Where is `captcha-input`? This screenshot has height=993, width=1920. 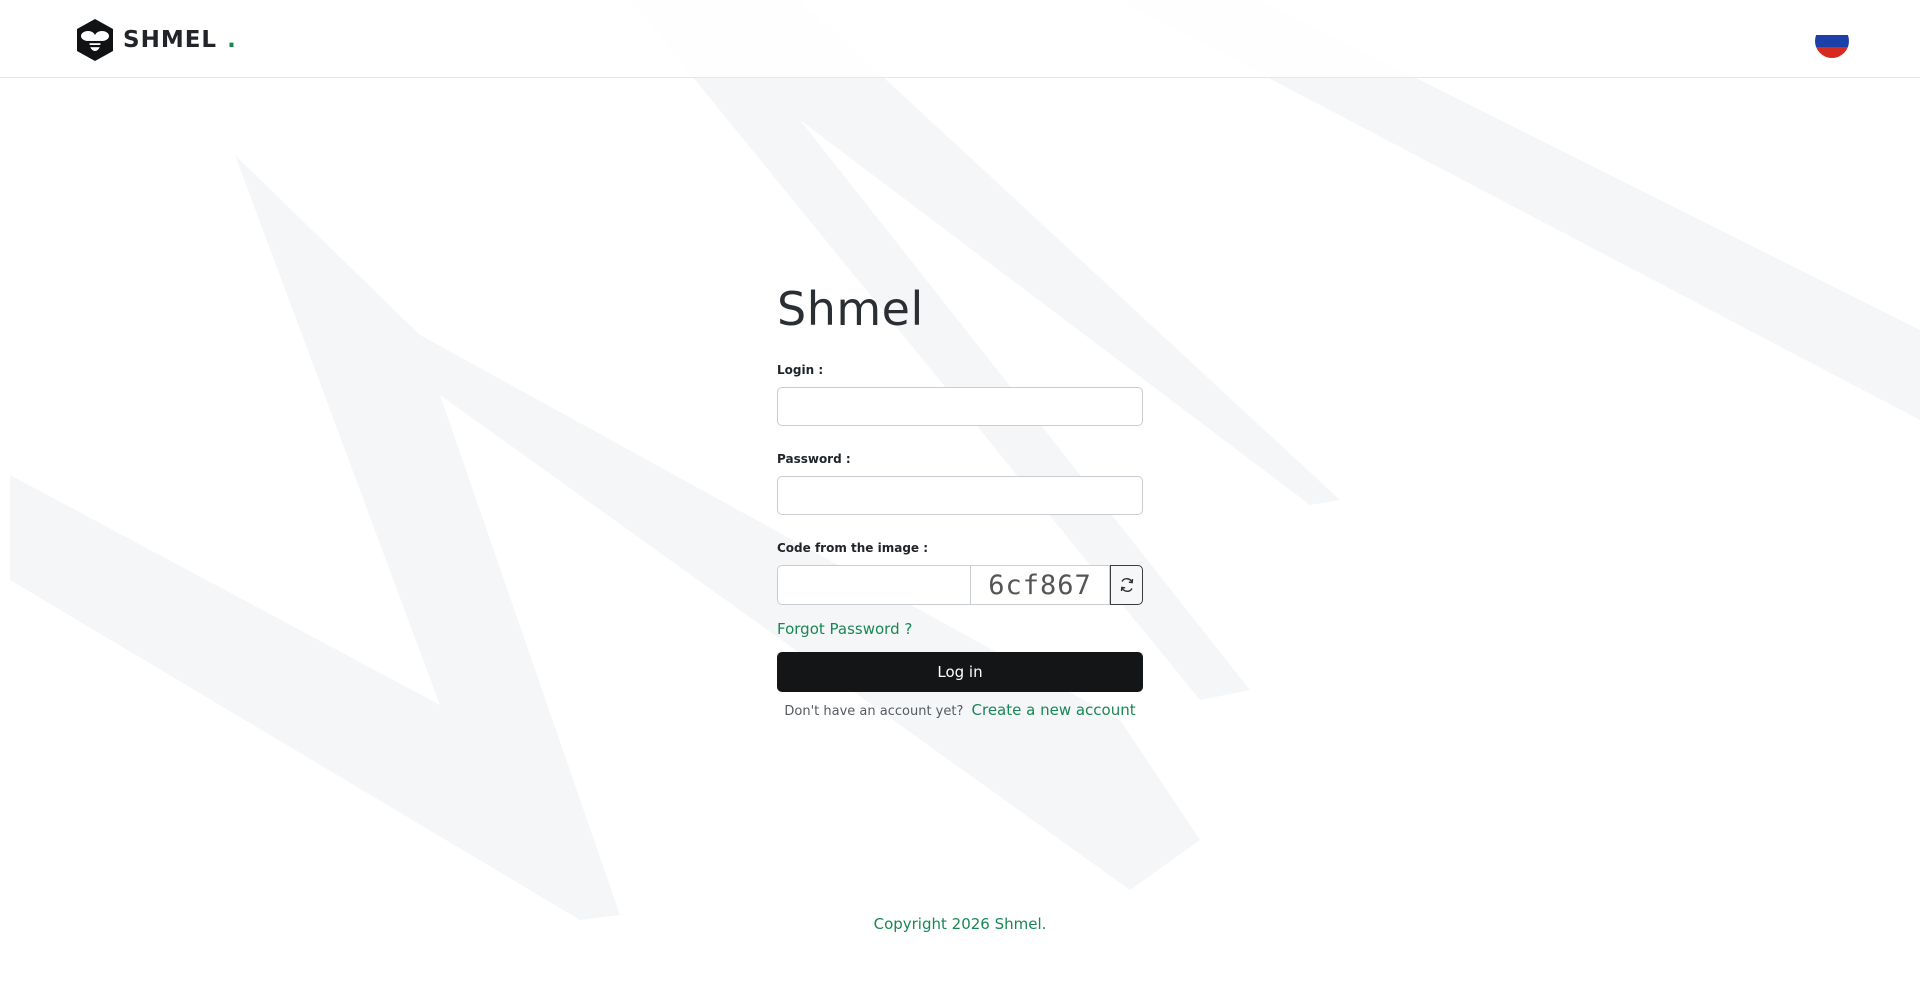 captcha-input is located at coordinates (873, 585).